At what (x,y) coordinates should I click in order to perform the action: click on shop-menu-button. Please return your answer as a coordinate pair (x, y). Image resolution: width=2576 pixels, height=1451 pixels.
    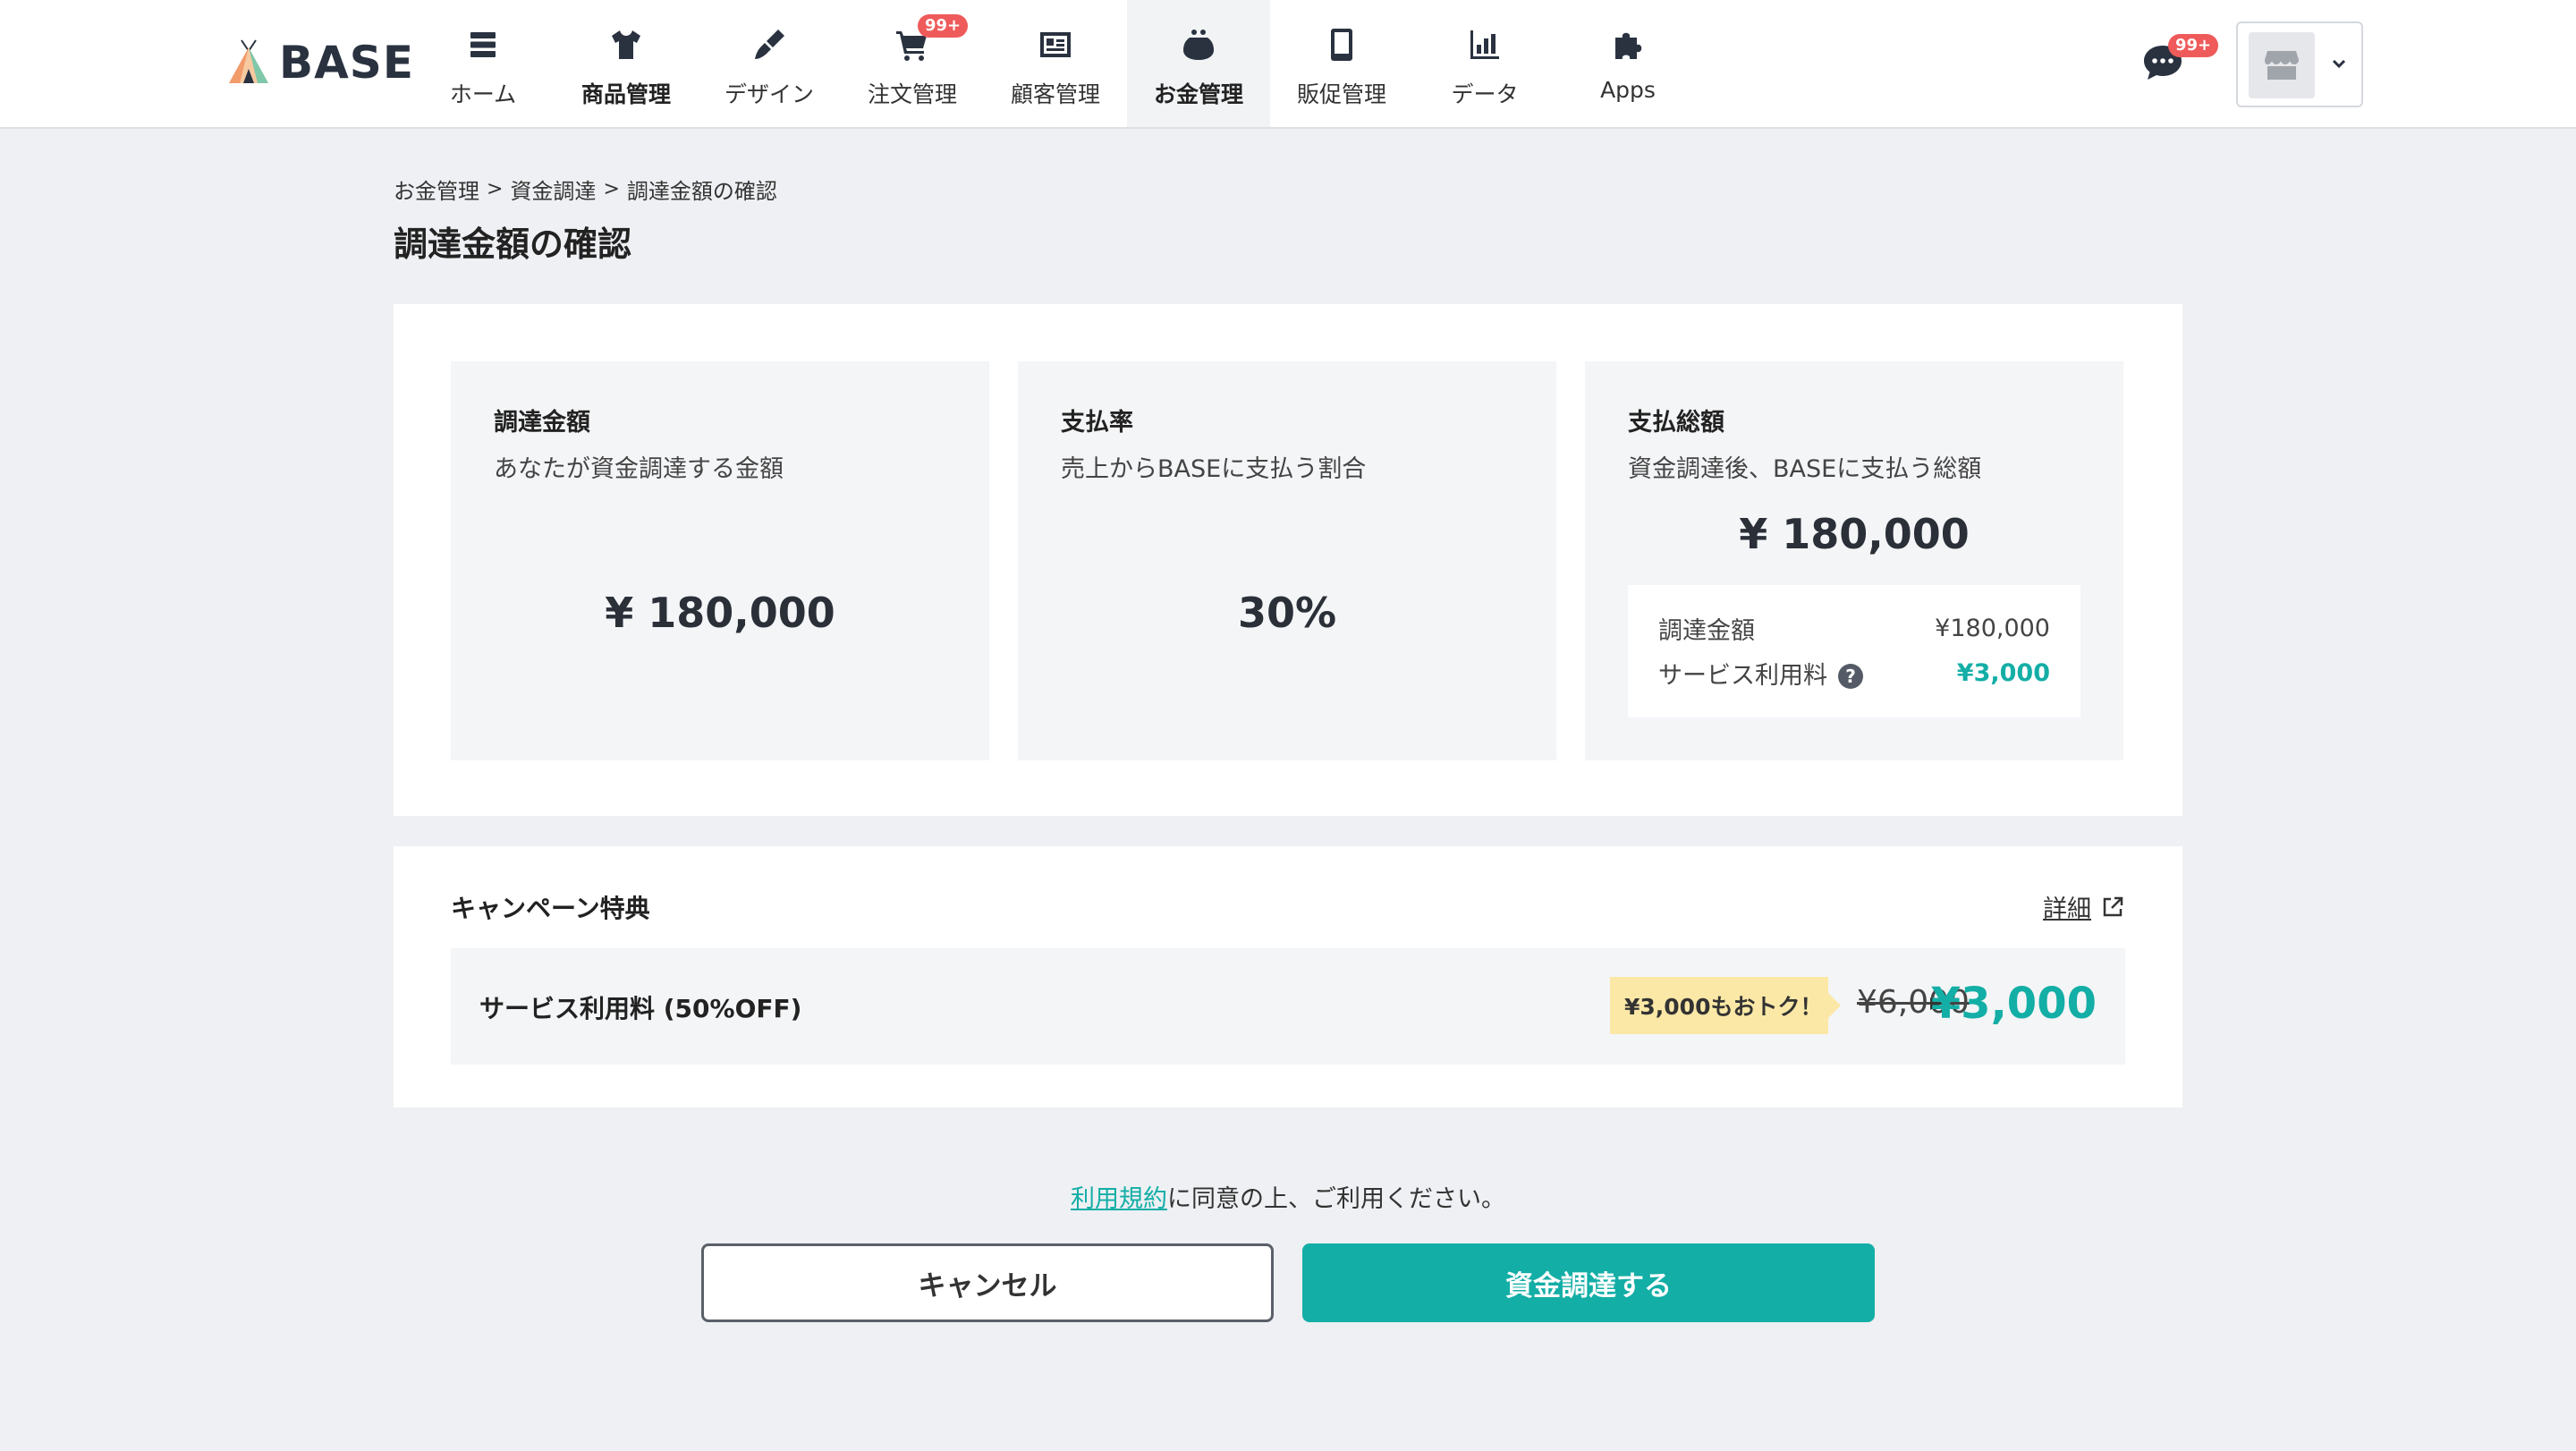
    Looking at the image, I should click on (2299, 64).